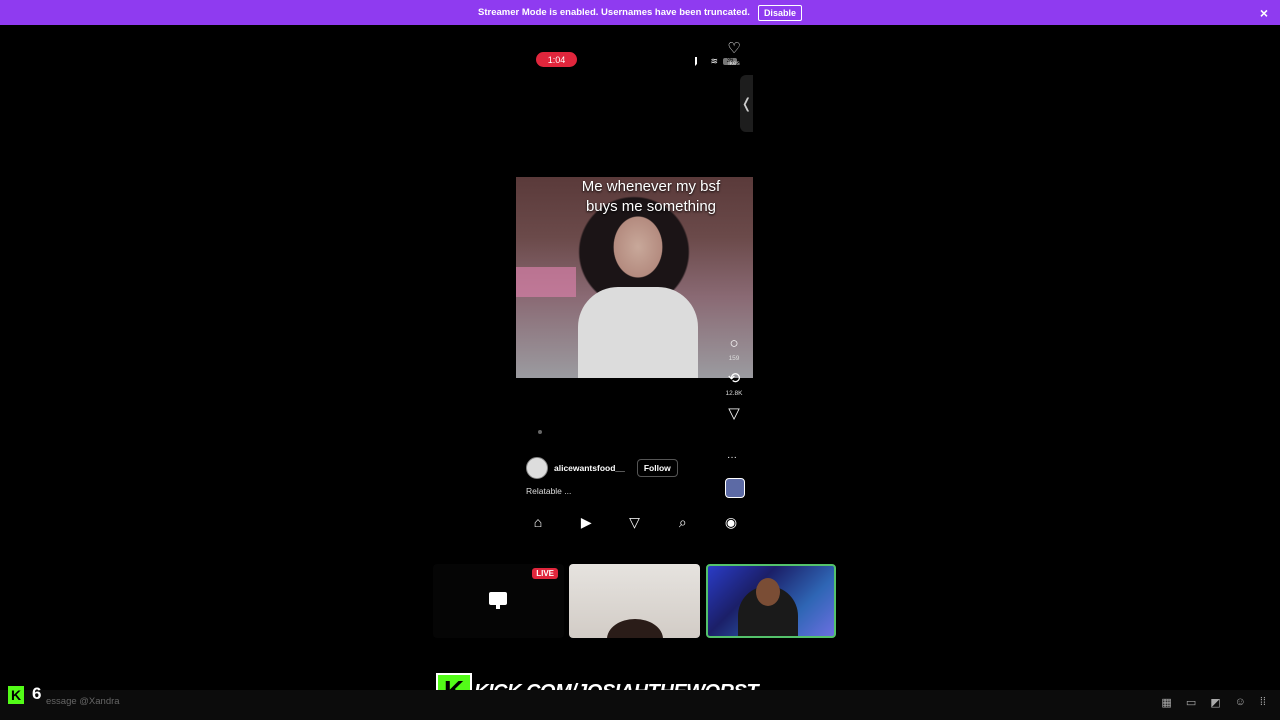  What do you see at coordinates (589, 468) in the screenshot?
I see `author-username: alicewantsfood__` at bounding box center [589, 468].